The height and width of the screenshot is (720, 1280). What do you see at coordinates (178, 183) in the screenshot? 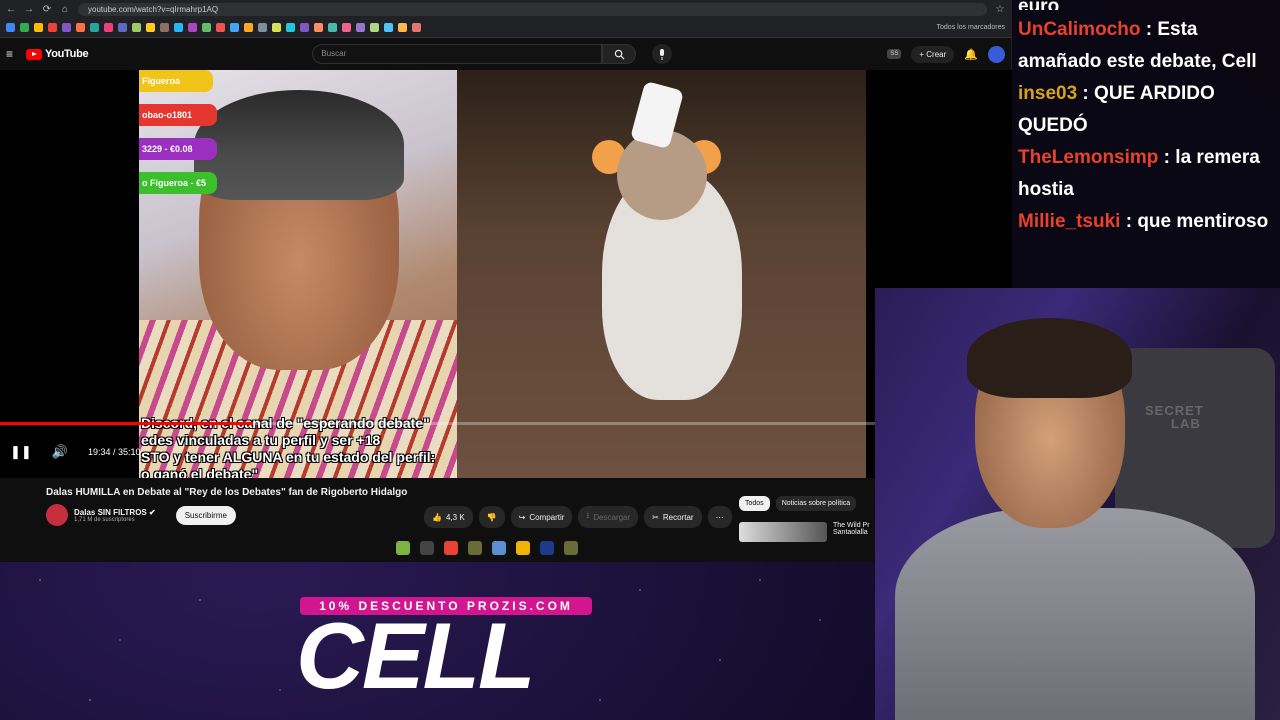
I see `donation-label: o Figueroa - €5` at bounding box center [178, 183].